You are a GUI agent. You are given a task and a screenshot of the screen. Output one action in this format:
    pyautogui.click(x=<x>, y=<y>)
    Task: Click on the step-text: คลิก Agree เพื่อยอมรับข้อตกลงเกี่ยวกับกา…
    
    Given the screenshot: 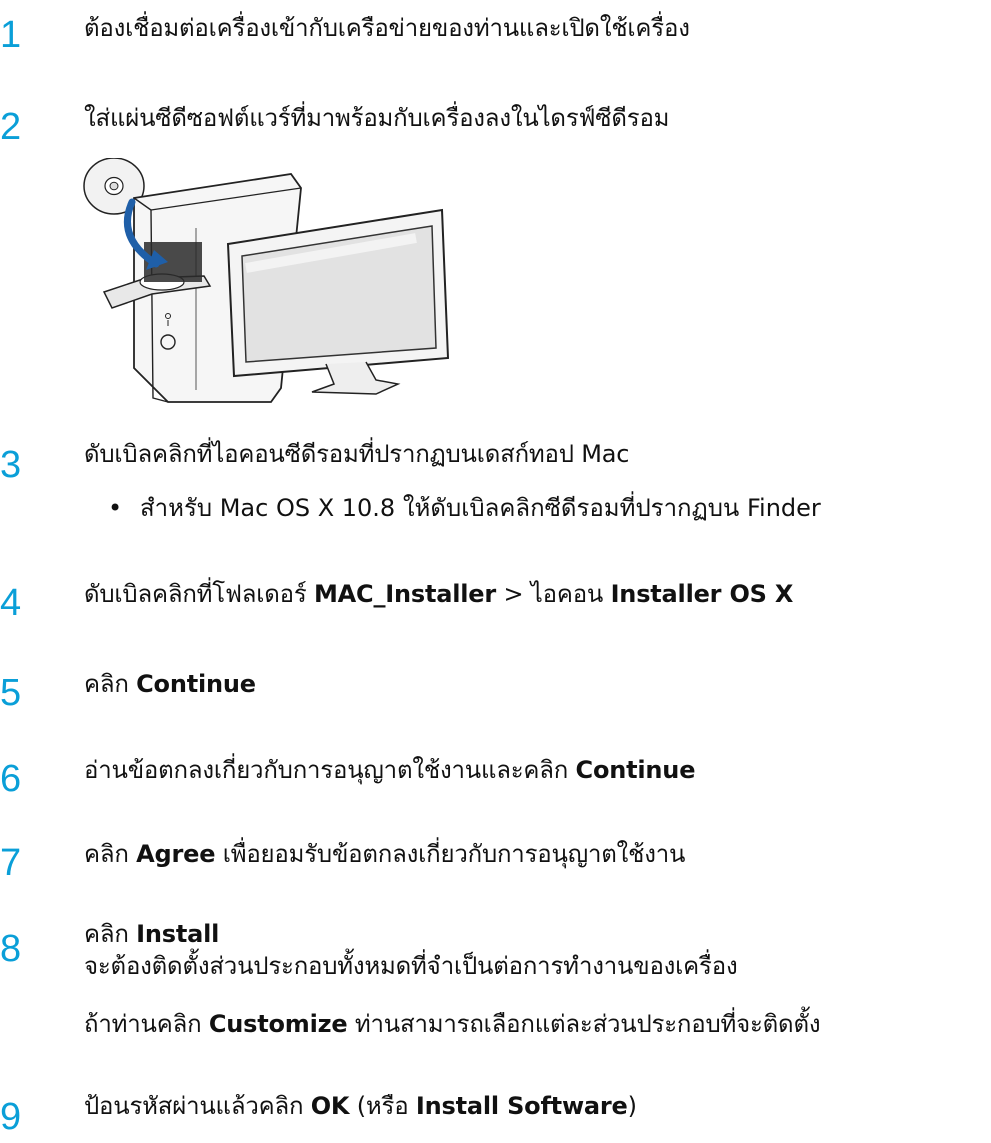 What is the action you would take?
    pyautogui.click(x=384, y=854)
    